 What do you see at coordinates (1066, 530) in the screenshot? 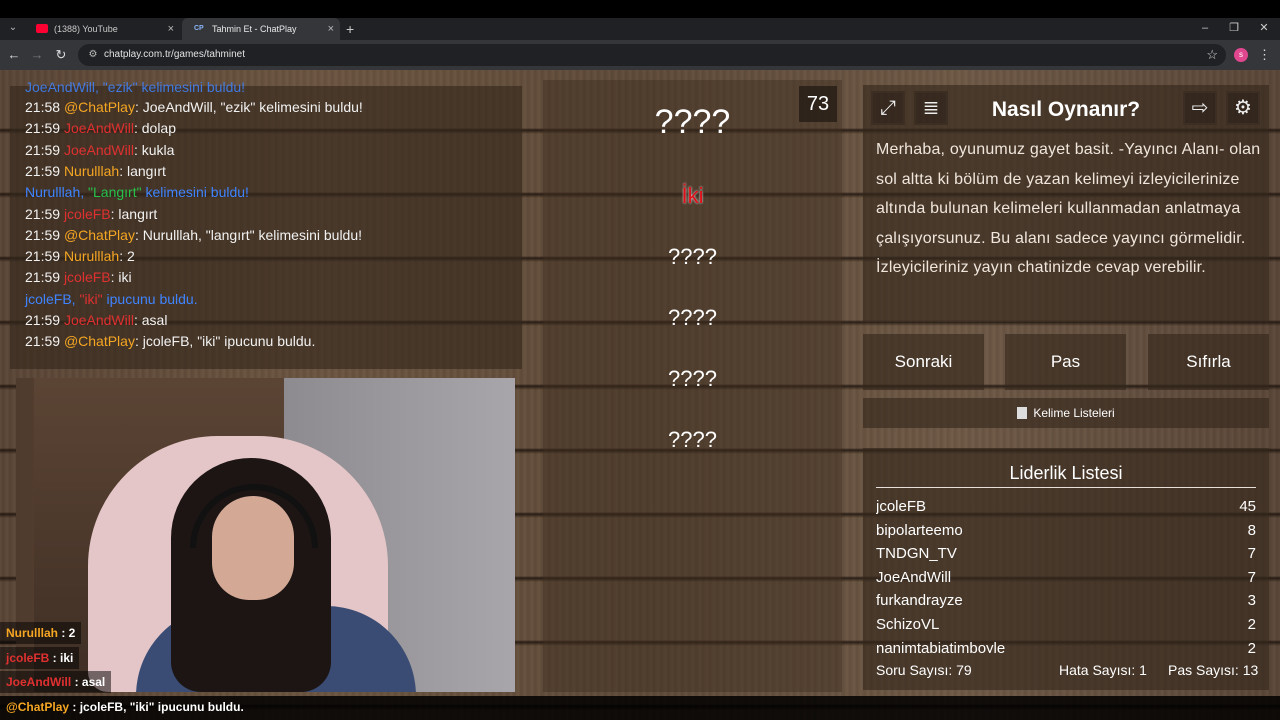
I see `leaderboard-row: bipolarteemo 8` at bounding box center [1066, 530].